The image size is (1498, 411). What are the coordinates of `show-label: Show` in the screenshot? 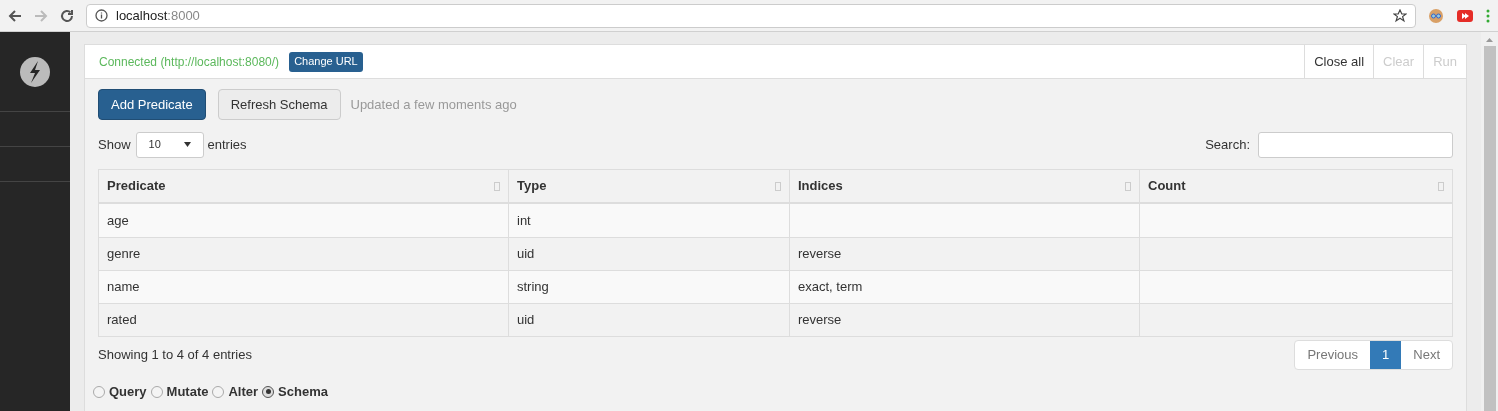 It's located at (114, 144).